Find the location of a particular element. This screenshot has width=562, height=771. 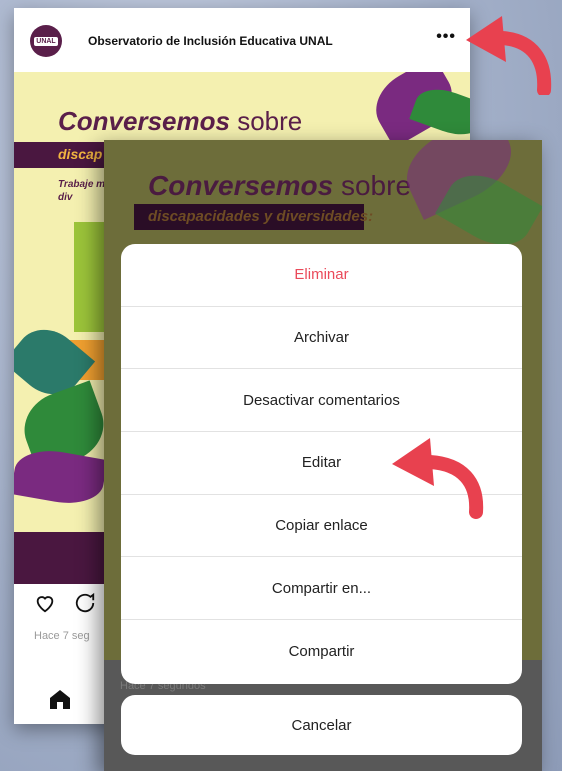

dimmed-post-title: Conversemos sobre is located at coordinates (280, 185).